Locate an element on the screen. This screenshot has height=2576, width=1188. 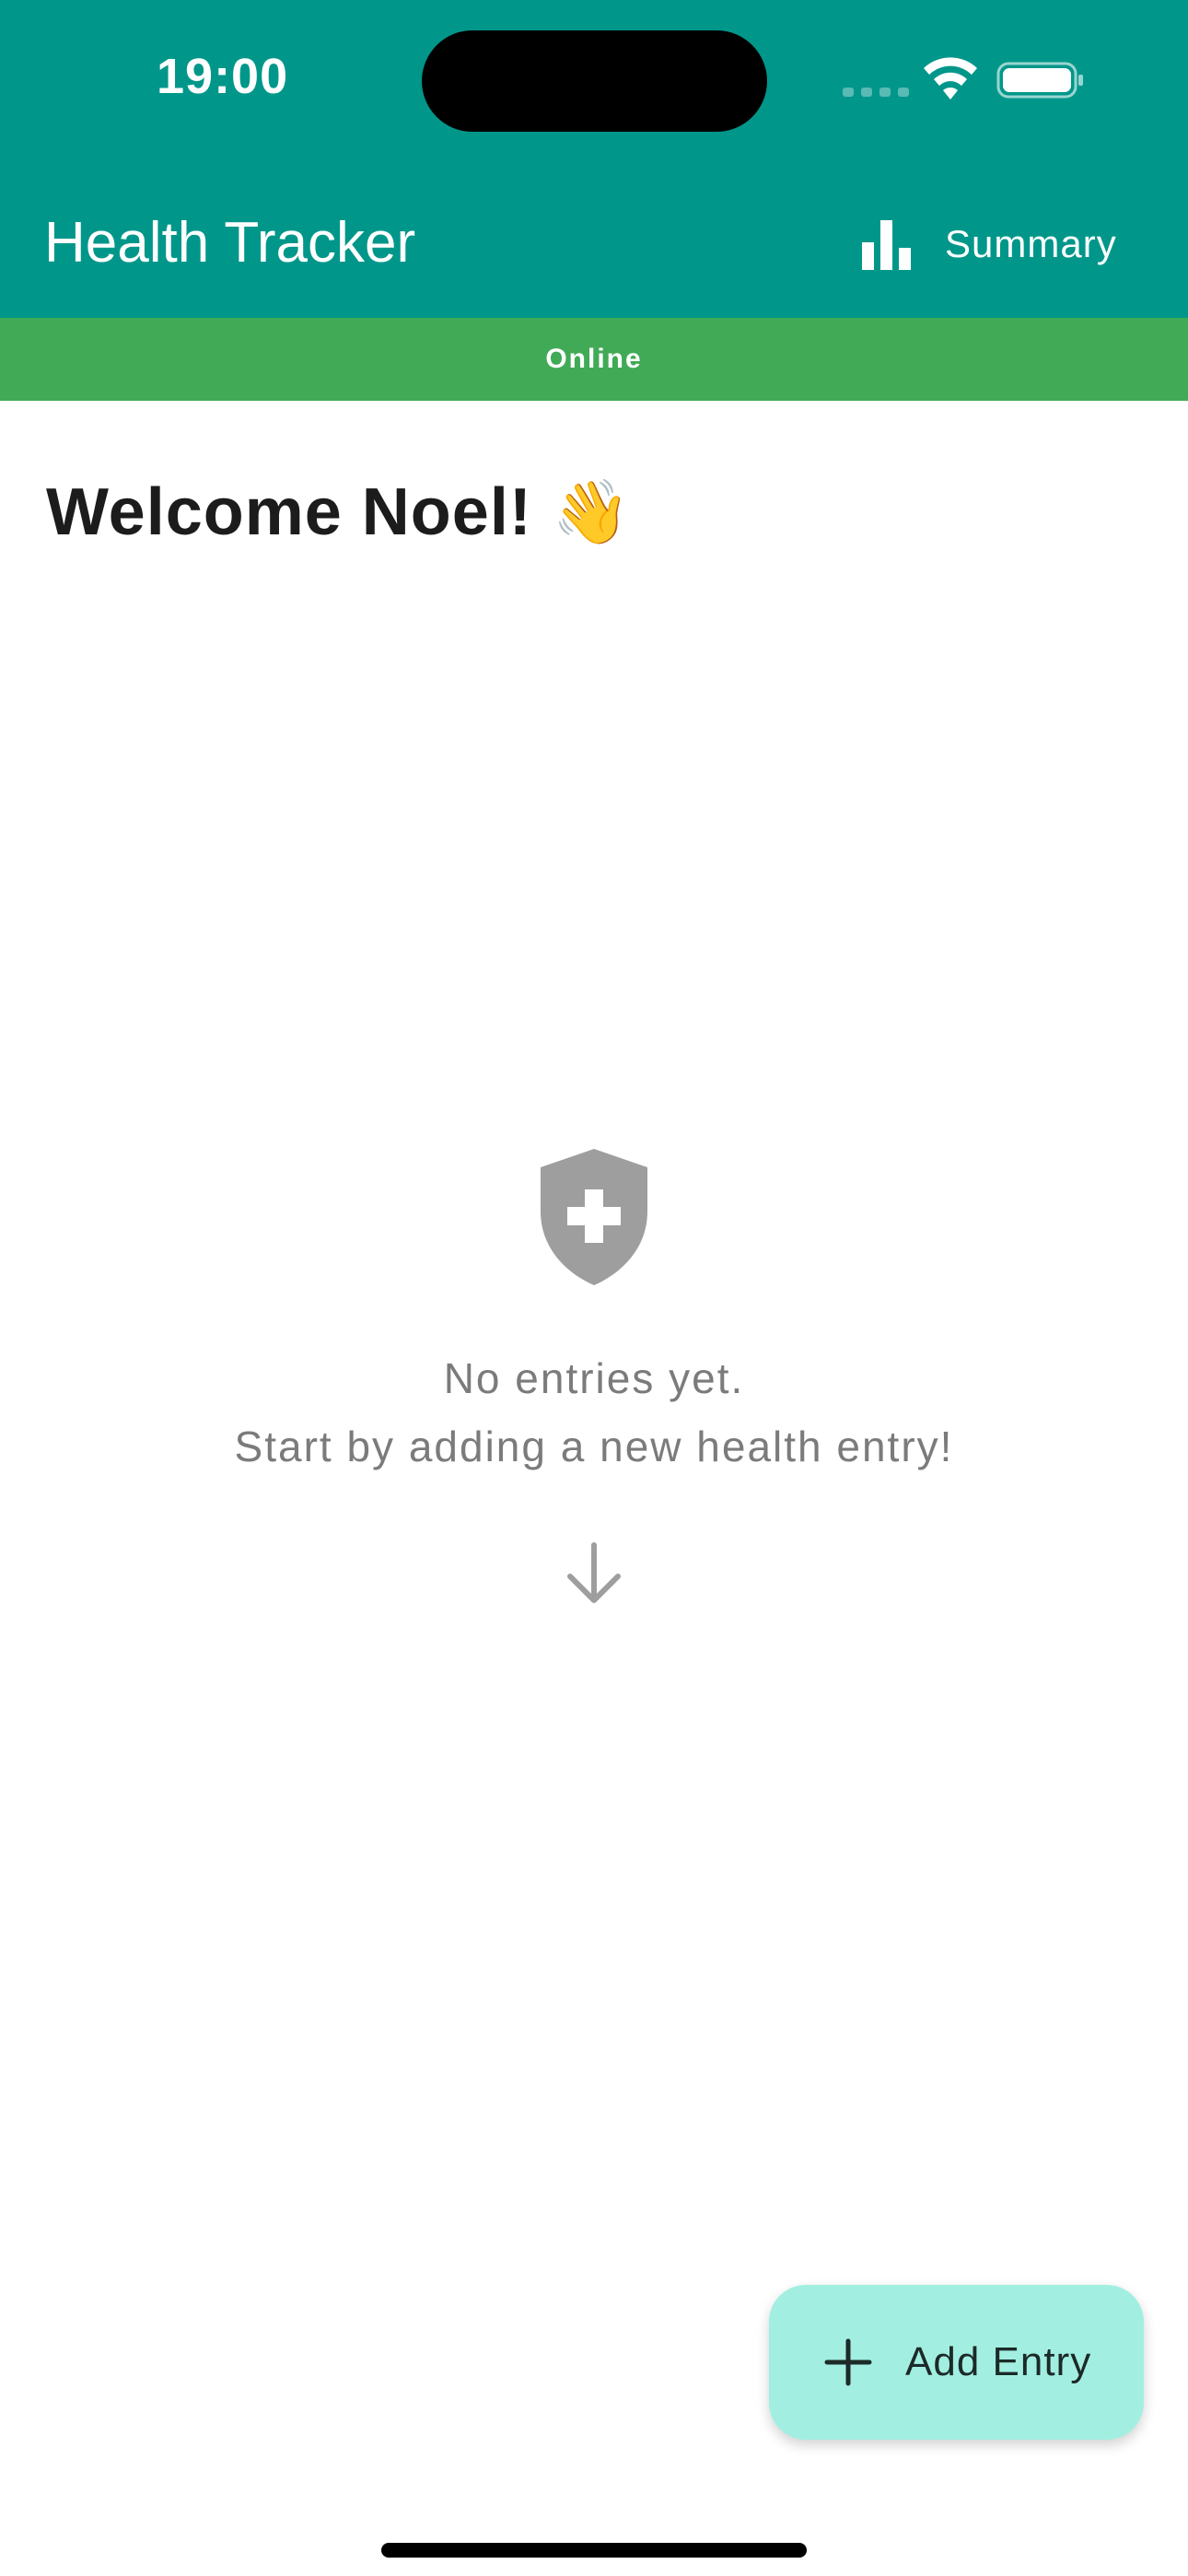
welcome-heading: Welcome Noel! 👋 is located at coordinates (338, 512).